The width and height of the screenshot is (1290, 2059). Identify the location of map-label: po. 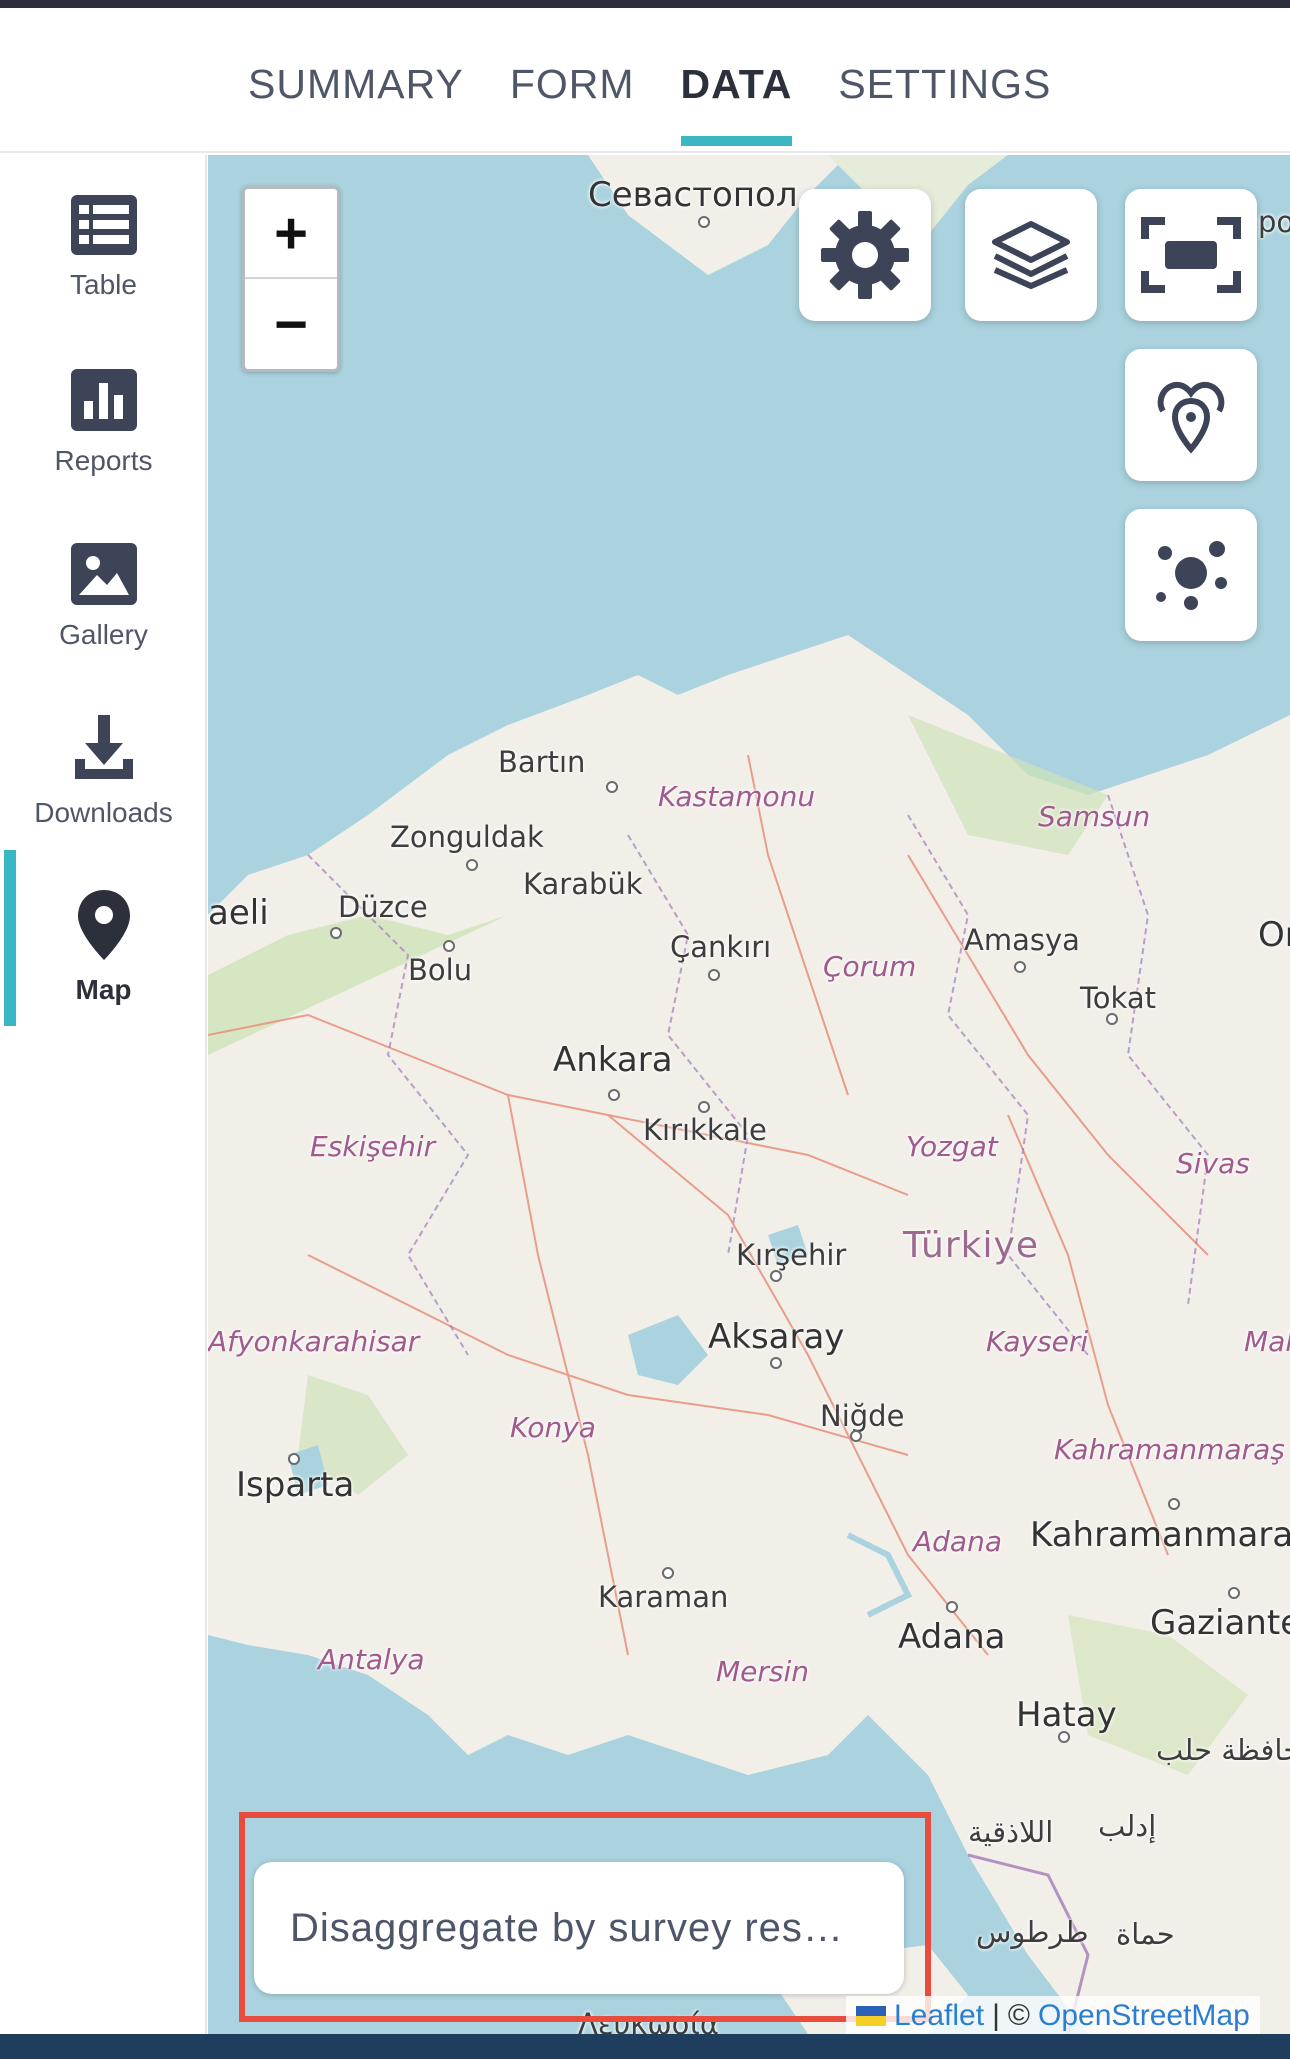
(1274, 222).